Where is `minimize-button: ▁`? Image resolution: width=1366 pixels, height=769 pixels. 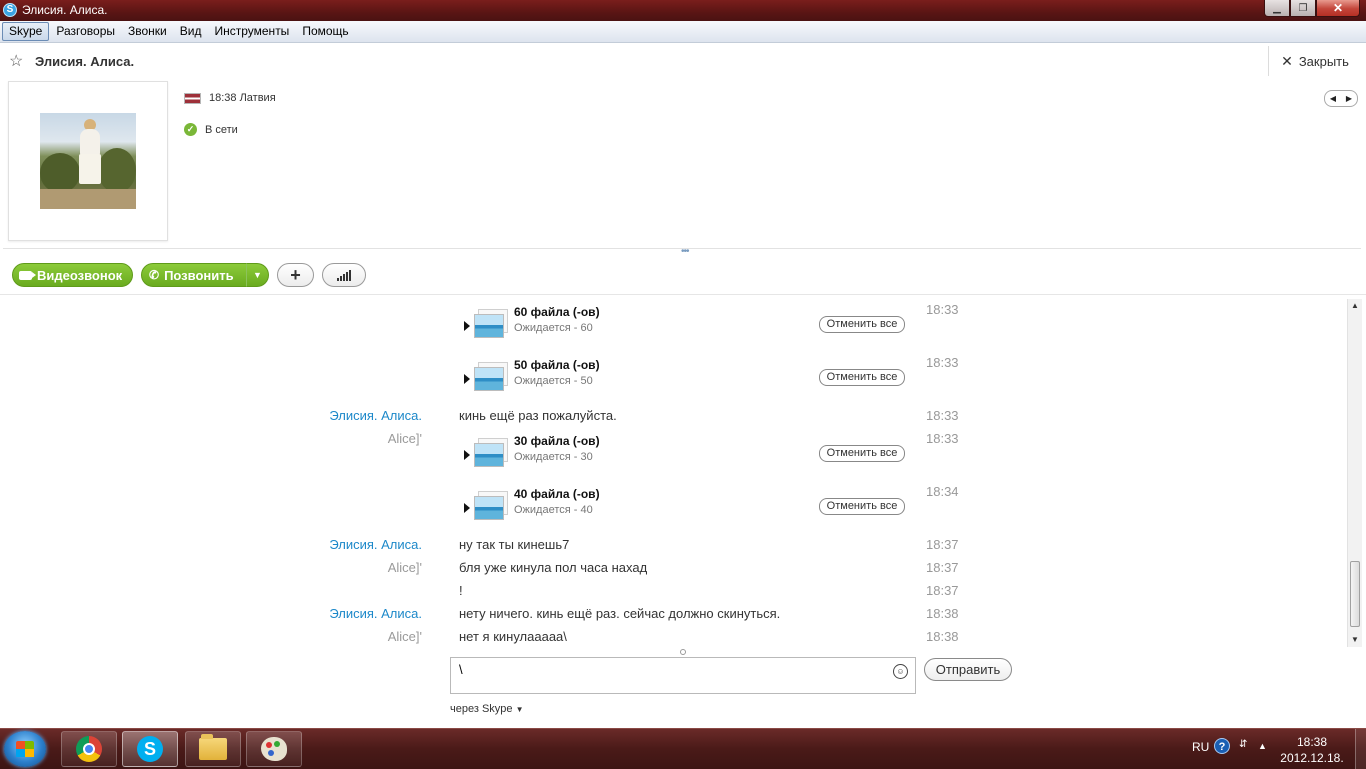 minimize-button: ▁ is located at coordinates (1277, 8).